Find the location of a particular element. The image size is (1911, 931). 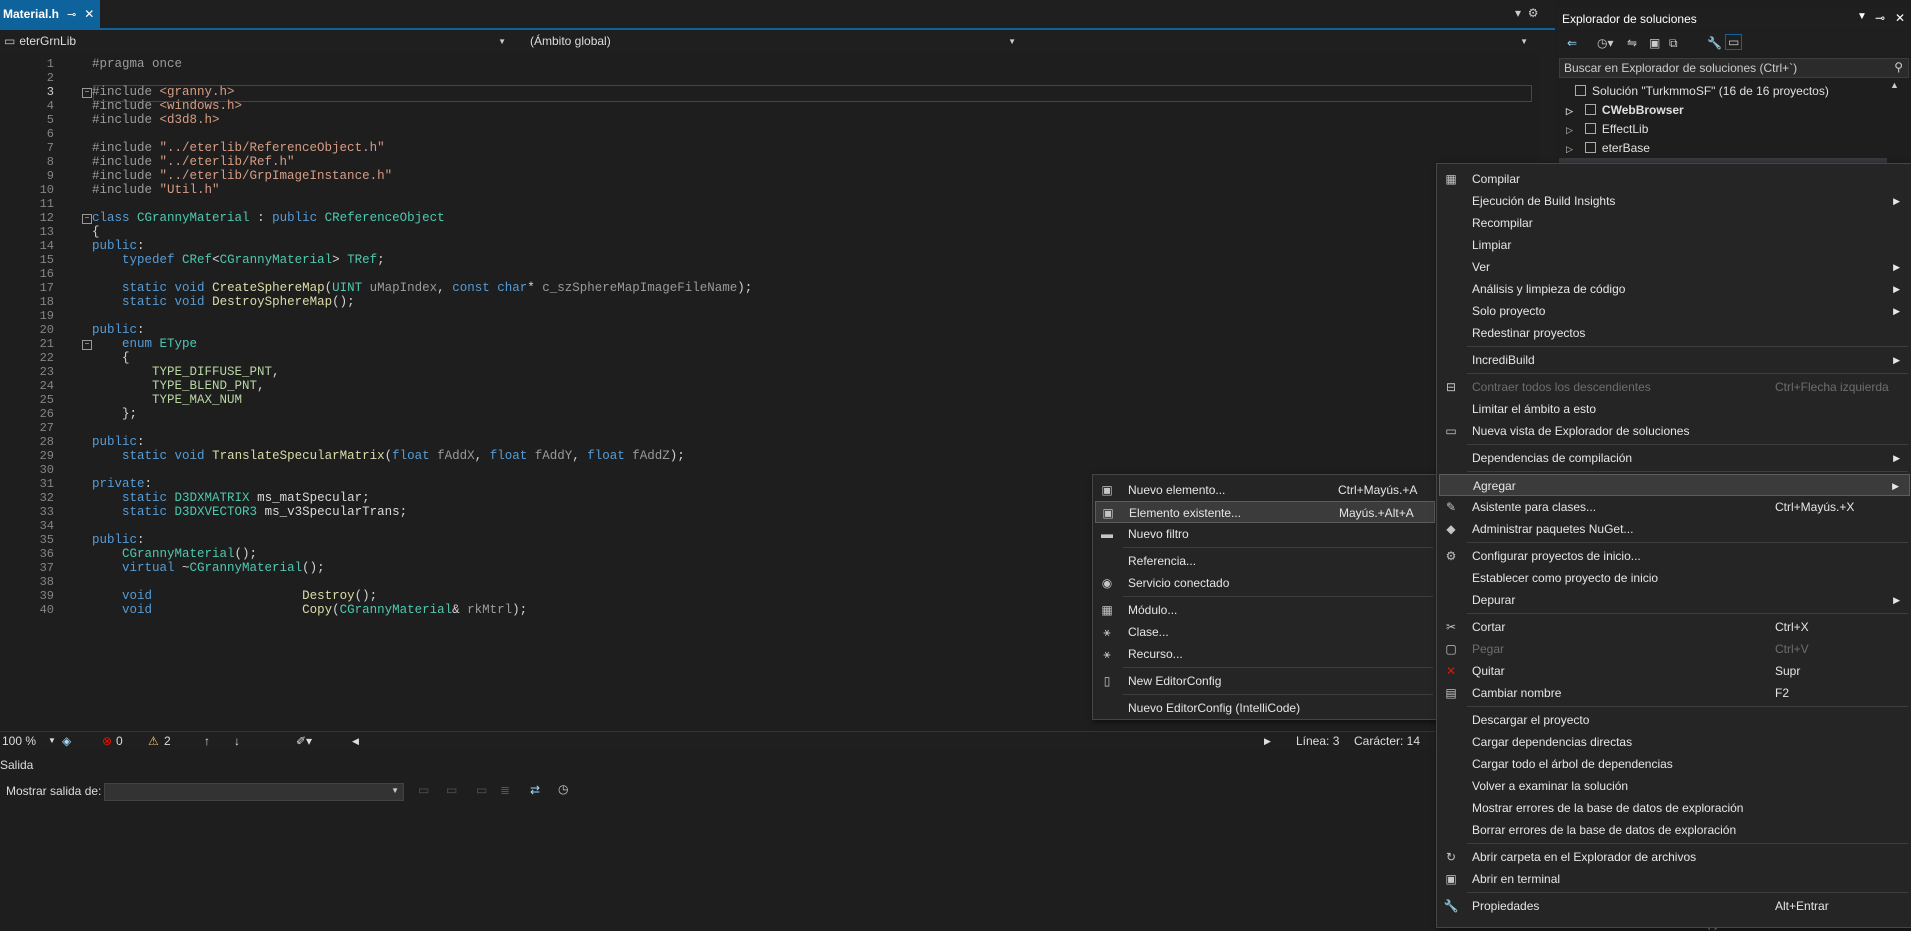

menu-item-descargar-el-proyecto: Descargar el proyecto is located at coordinates (1674, 720).